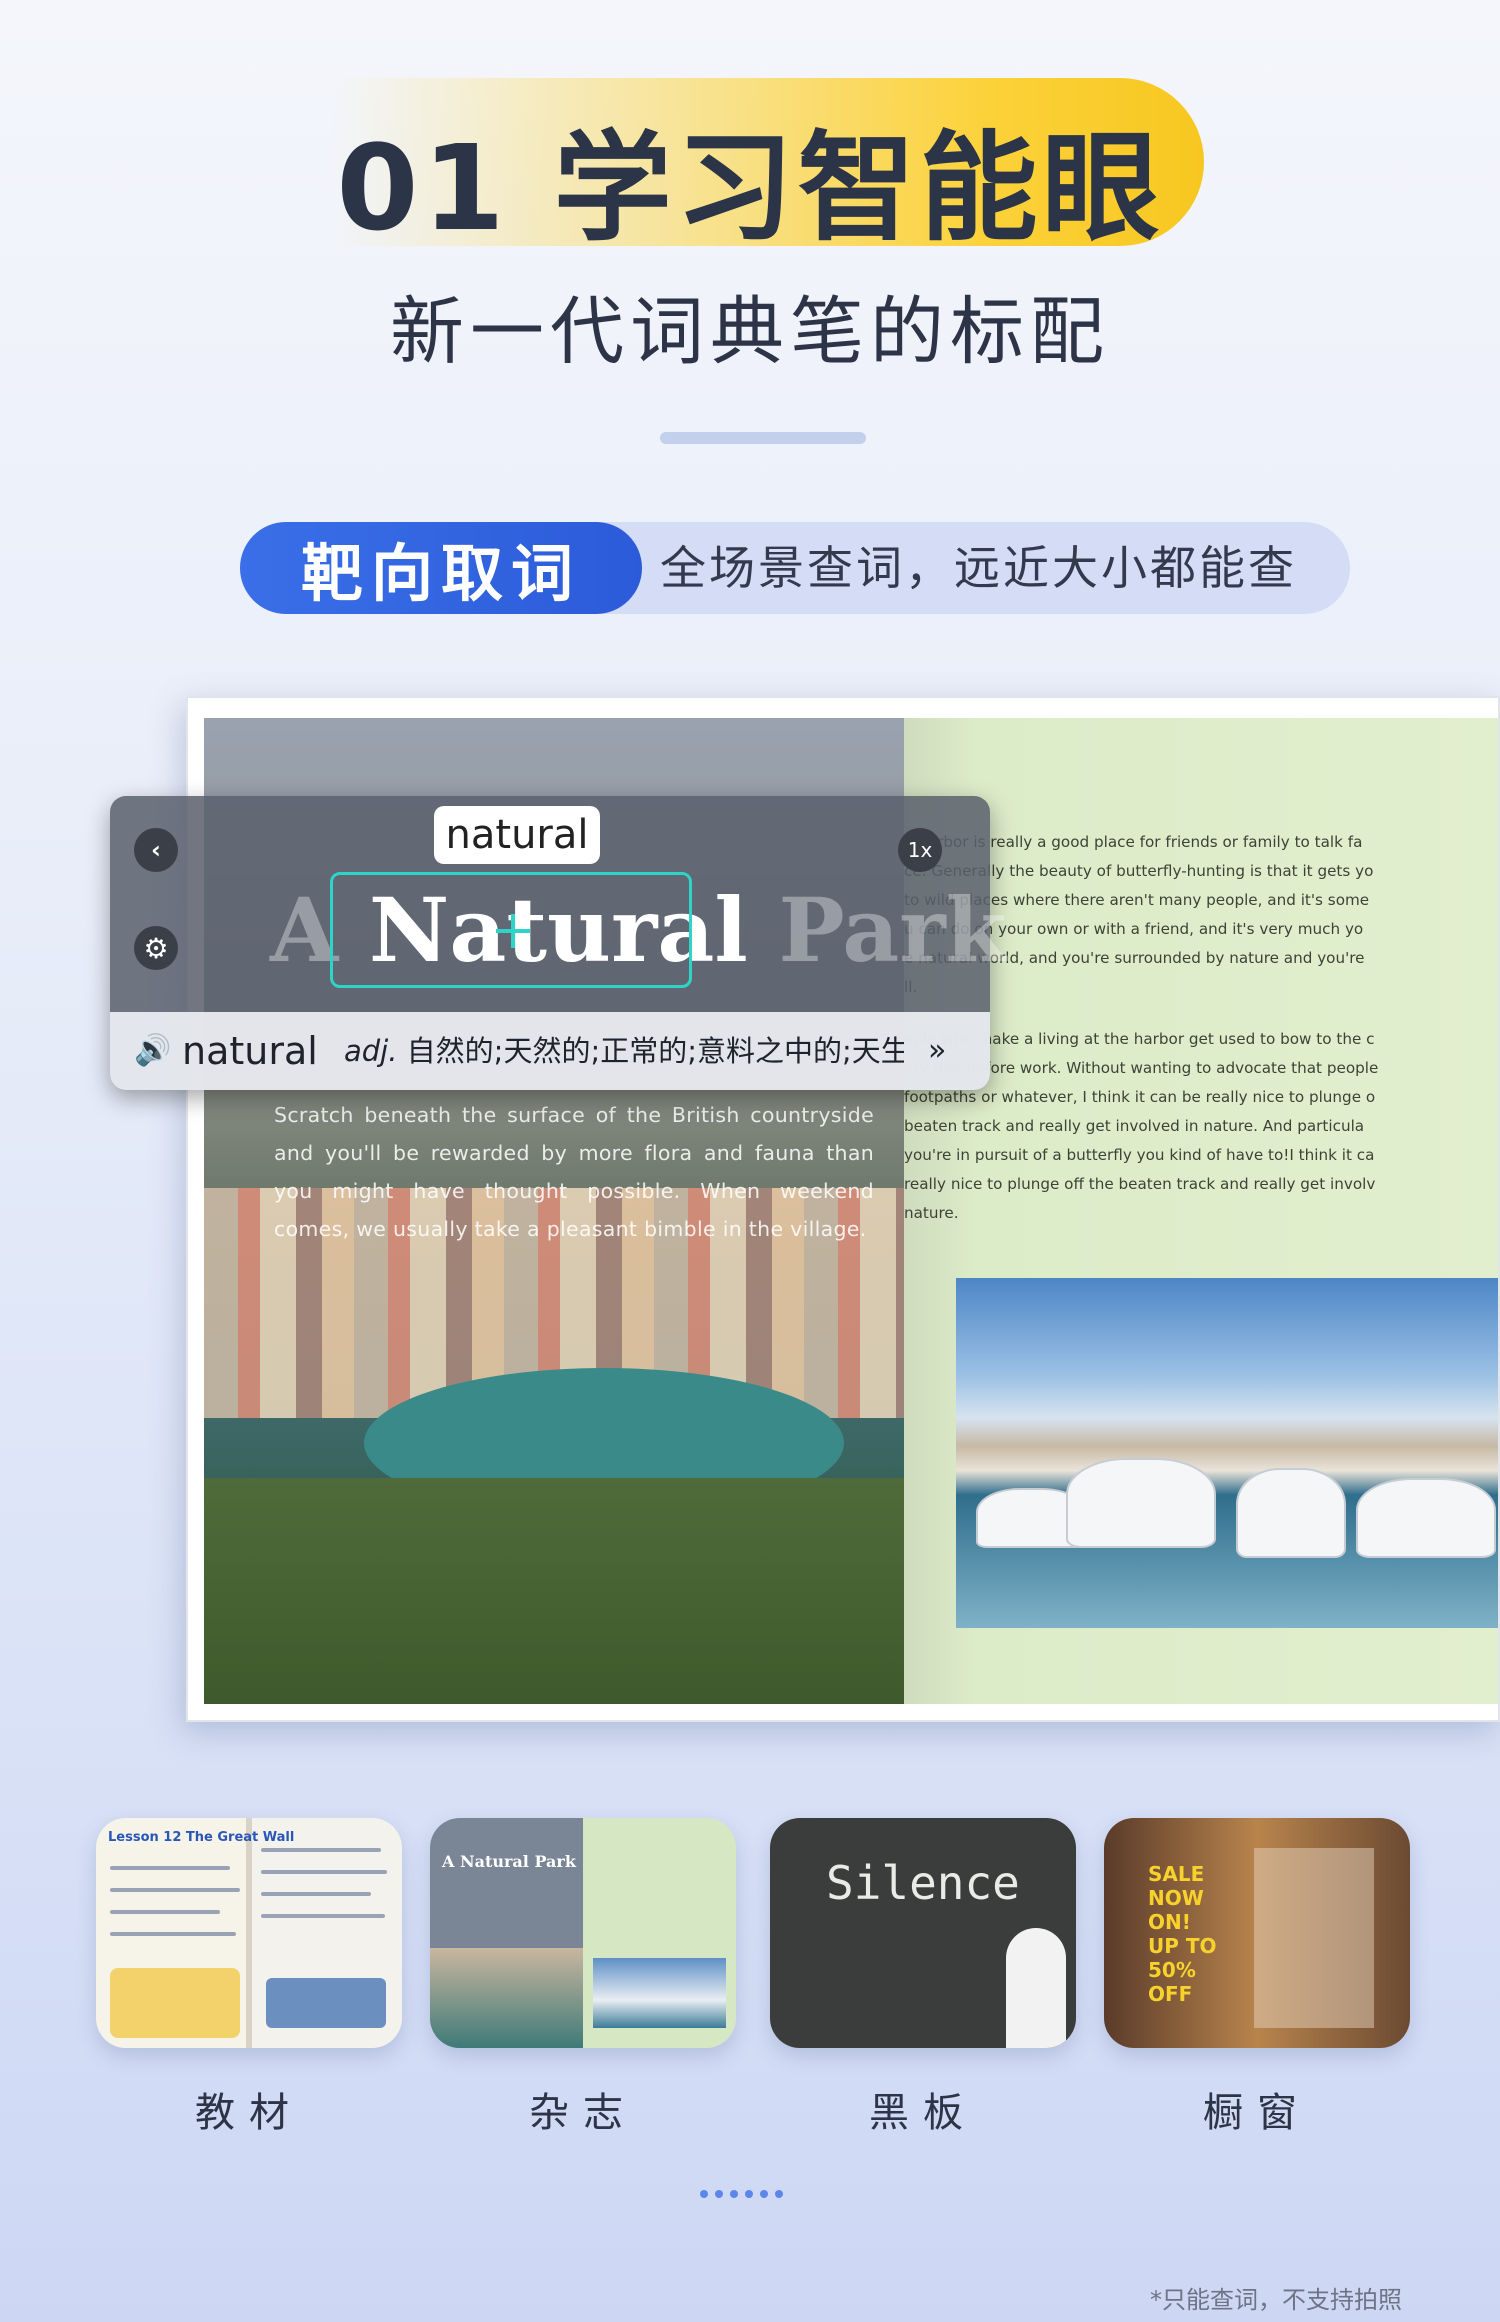 This screenshot has height=2322, width=1500. I want to click on scene-caption: Lesson 12 The Great Wall, so click(201, 1837).